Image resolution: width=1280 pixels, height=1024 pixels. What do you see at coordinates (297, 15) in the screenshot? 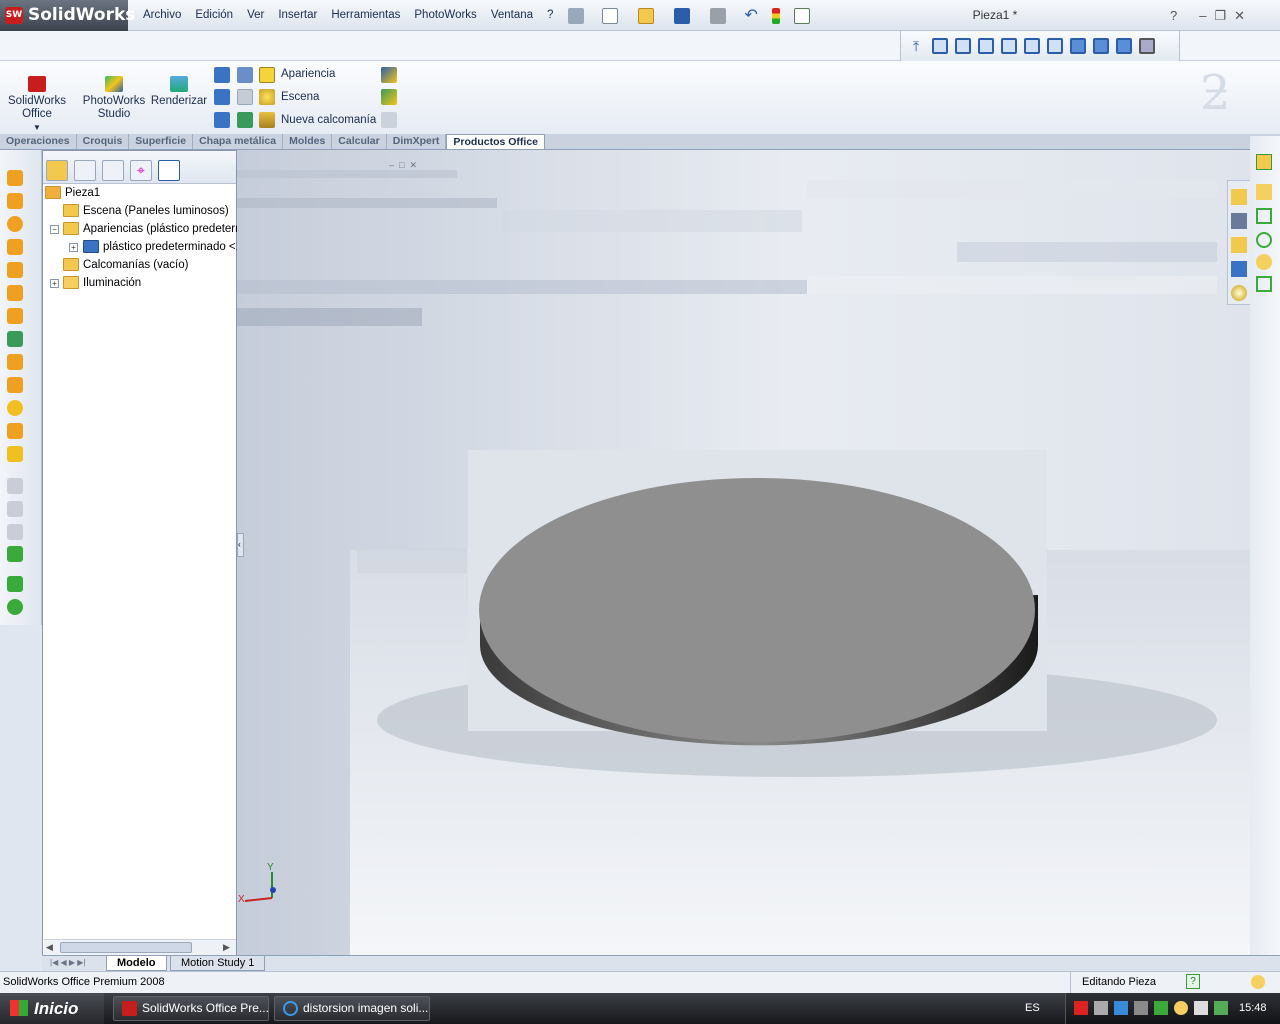
I see `menu-insertar: Insertar` at bounding box center [297, 15].